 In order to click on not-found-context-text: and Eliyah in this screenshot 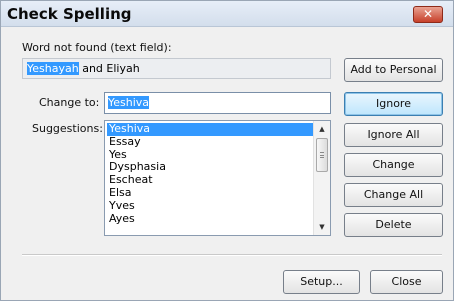, I will do `click(109, 68)`.